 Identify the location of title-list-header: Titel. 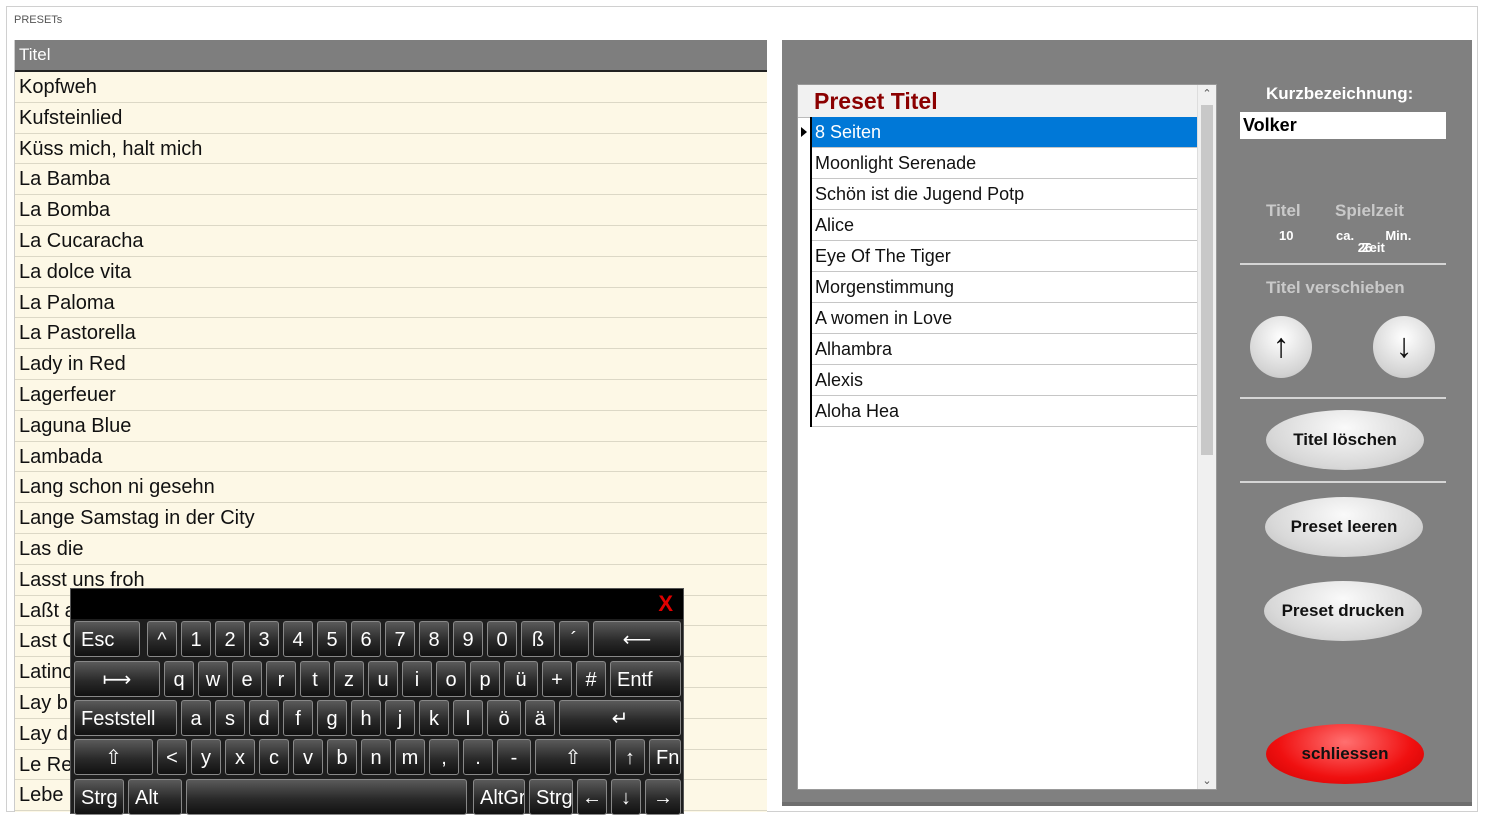
(391, 56).